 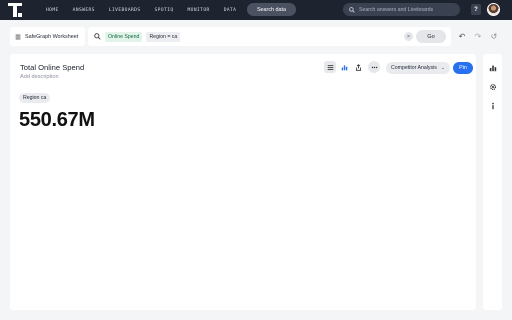 I want to click on chart-settings-button, so click(x=492, y=67).